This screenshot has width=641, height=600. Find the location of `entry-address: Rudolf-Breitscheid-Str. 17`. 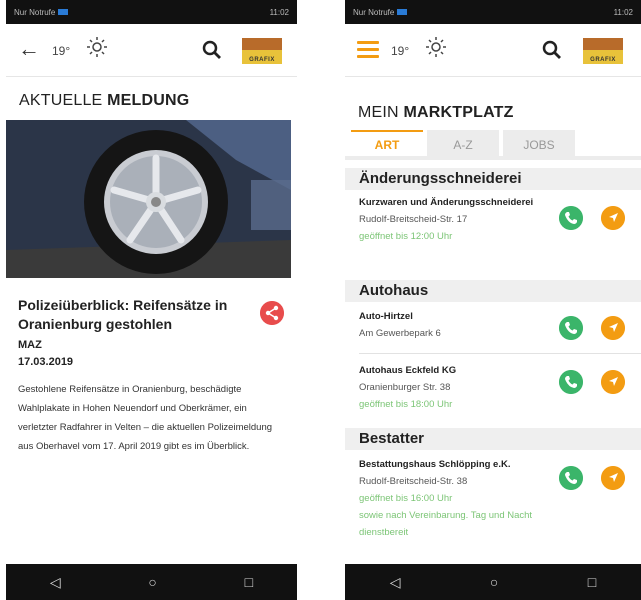

entry-address: Rudolf-Breitscheid-Str. 17 is located at coordinates (413, 219).